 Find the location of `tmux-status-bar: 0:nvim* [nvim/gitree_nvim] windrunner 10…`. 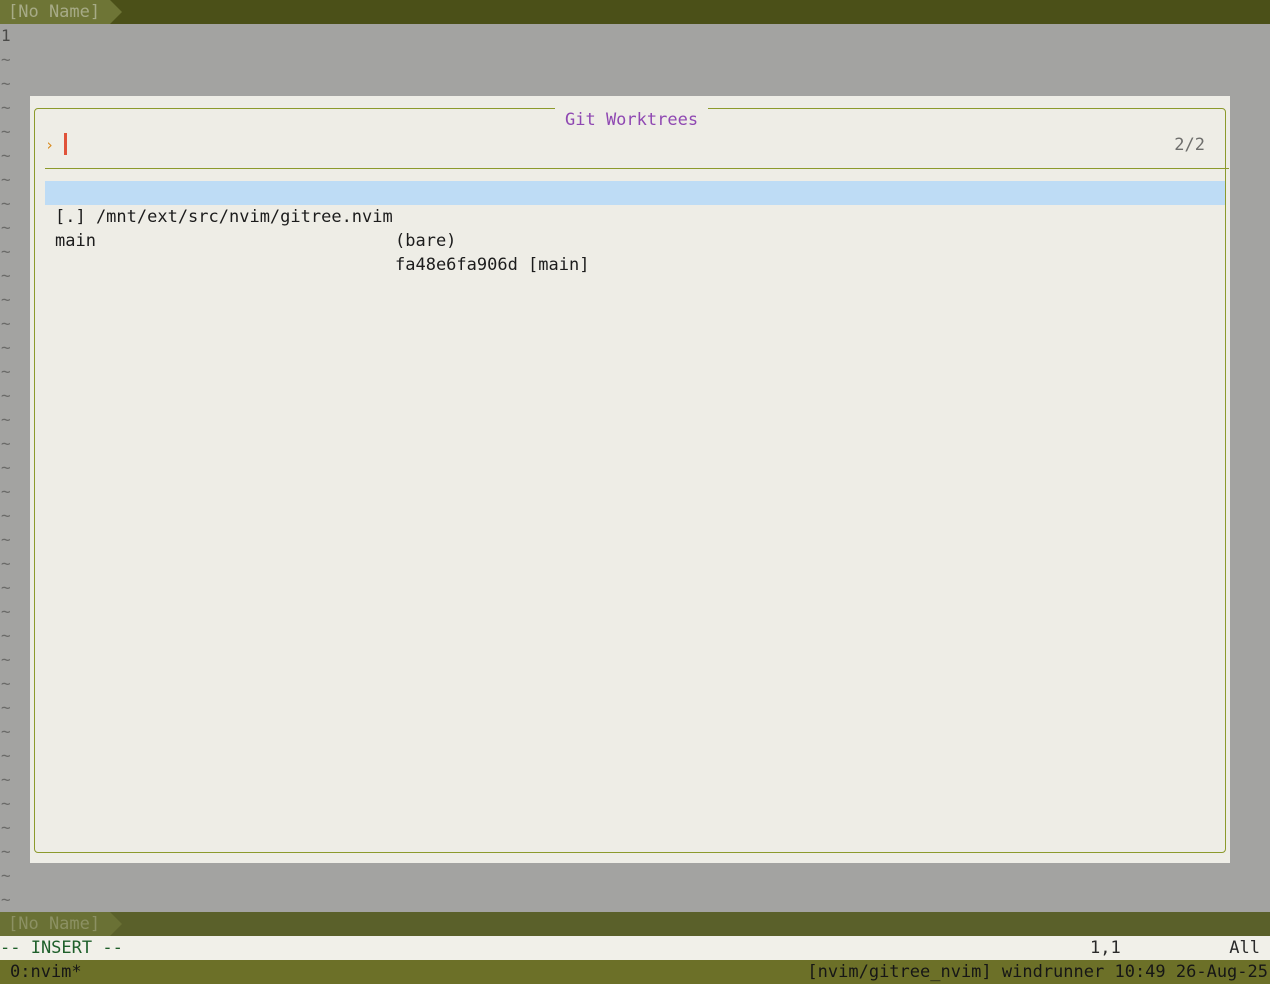

tmux-status-bar: 0:nvim* [nvim/gitree_nvim] windrunner 10… is located at coordinates (635, 972).